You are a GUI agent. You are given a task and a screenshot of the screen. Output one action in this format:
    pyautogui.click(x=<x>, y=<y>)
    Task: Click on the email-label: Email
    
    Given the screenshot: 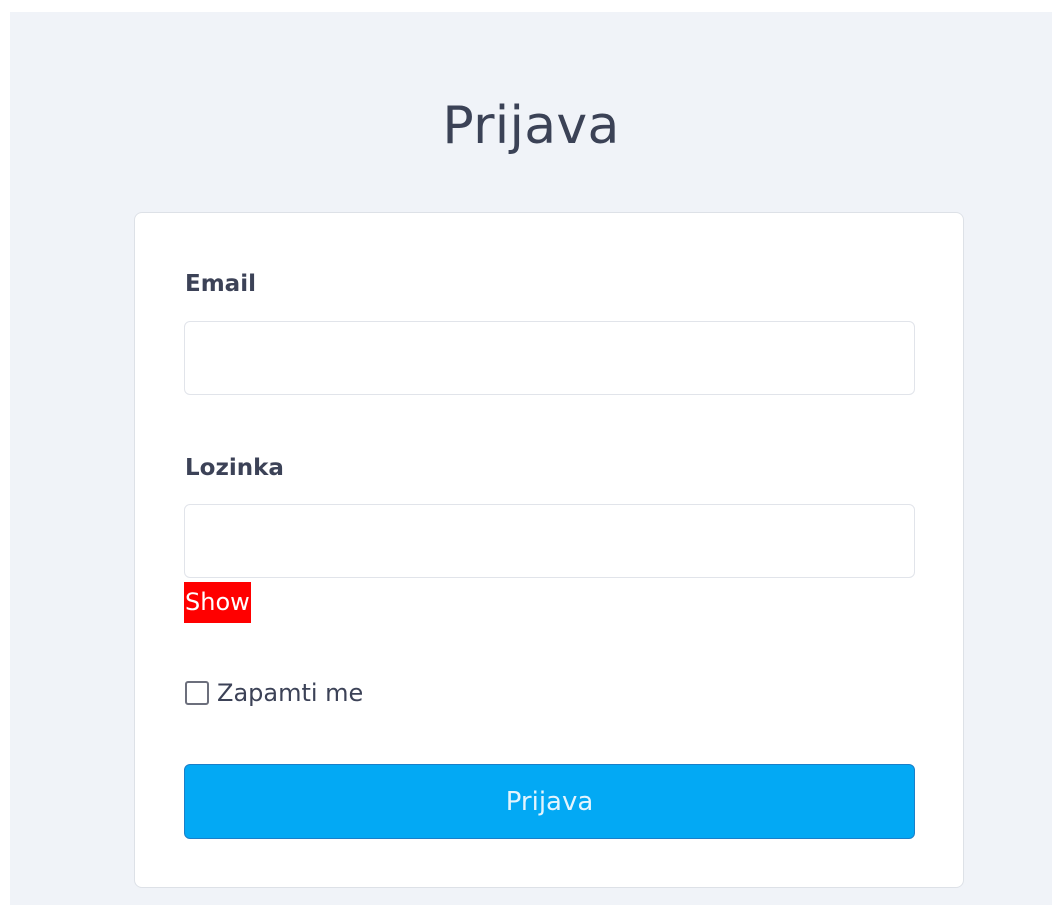 What is the action you would take?
    pyautogui.click(x=220, y=284)
    